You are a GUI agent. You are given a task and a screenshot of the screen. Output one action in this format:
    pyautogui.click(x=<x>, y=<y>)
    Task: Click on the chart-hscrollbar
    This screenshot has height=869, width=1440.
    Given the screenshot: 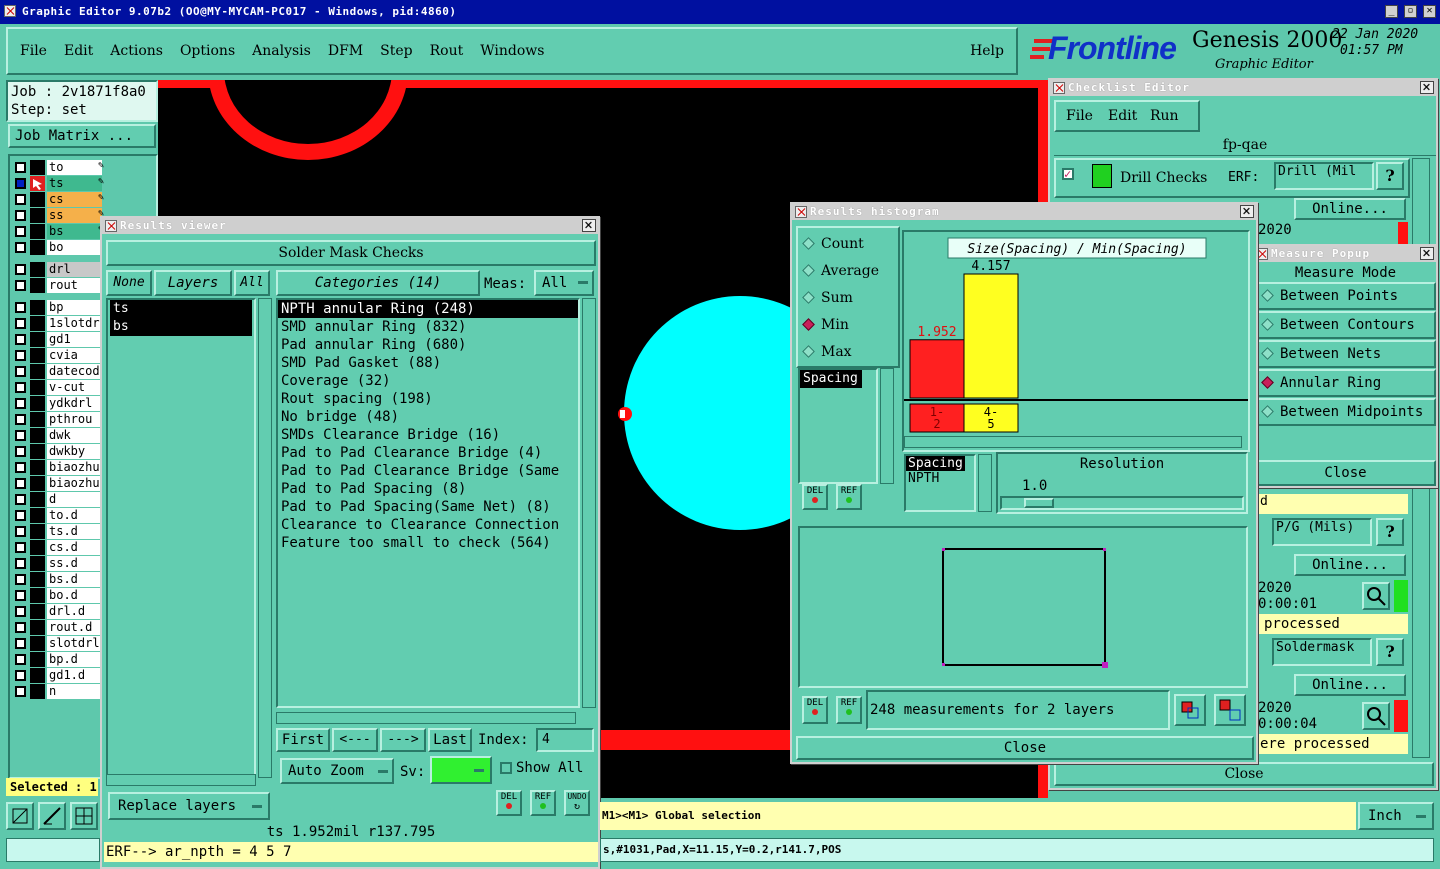 What is the action you would take?
    pyautogui.click(x=1073, y=442)
    